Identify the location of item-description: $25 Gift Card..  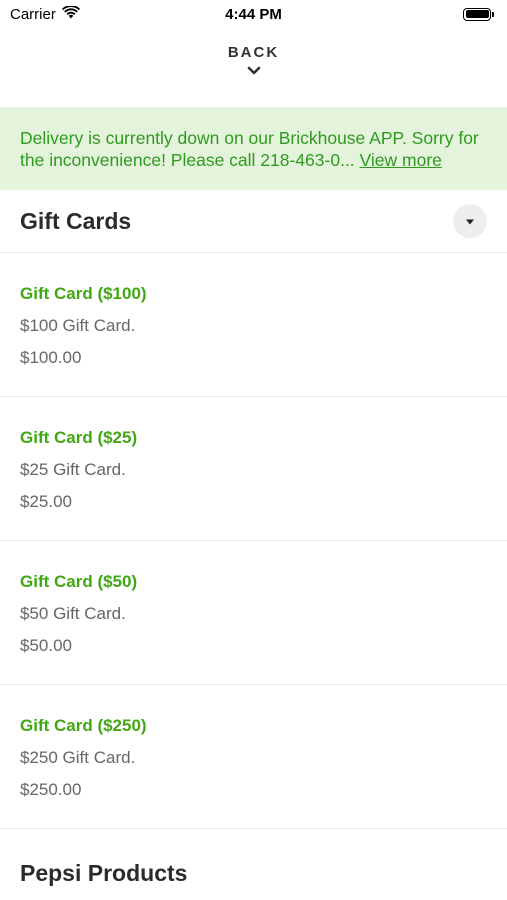
(73, 469).